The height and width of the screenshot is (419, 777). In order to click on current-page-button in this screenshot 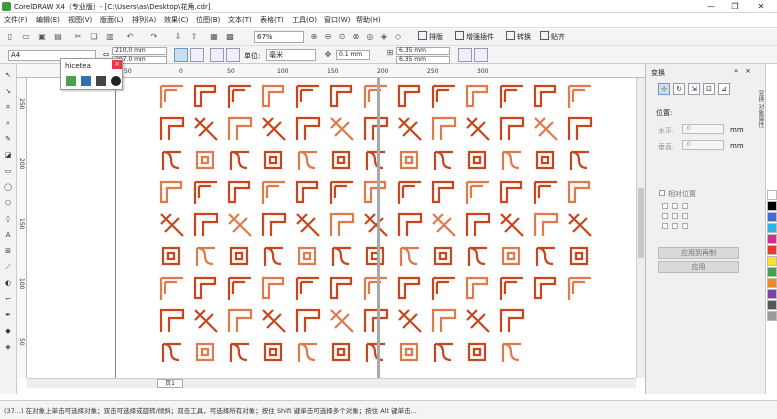, I will do `click(233, 55)`.